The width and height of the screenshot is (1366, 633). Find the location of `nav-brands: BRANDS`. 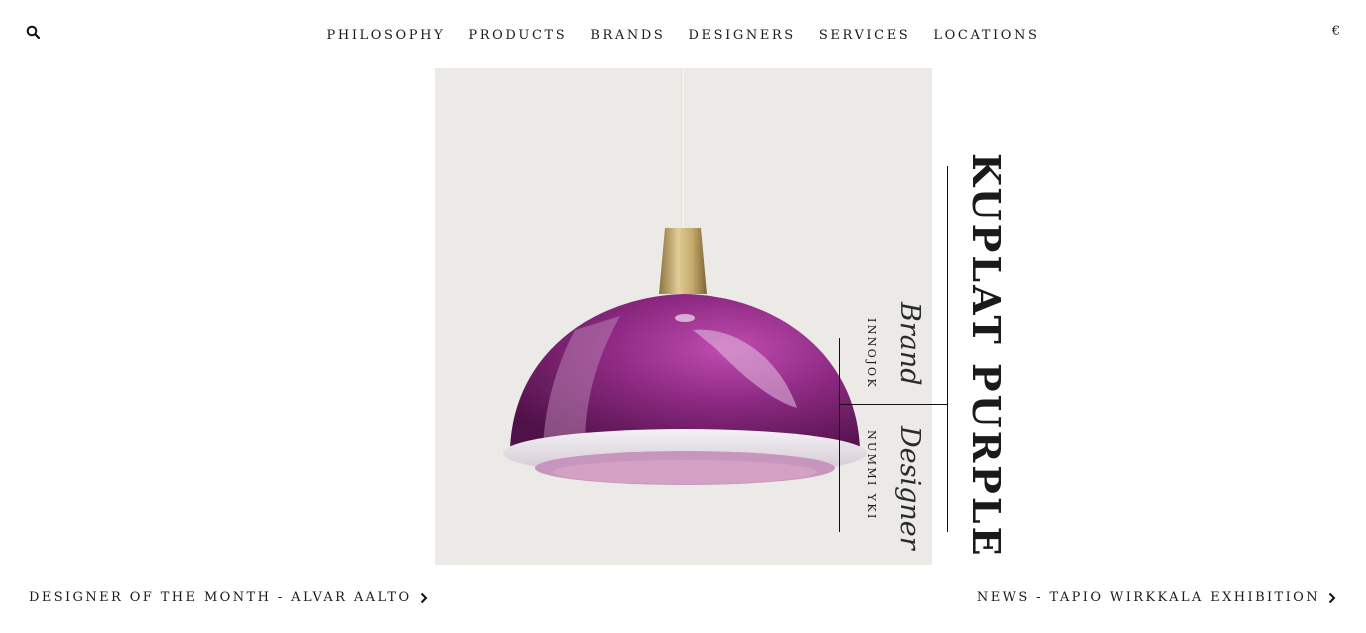

nav-brands: BRANDS is located at coordinates (627, 35).